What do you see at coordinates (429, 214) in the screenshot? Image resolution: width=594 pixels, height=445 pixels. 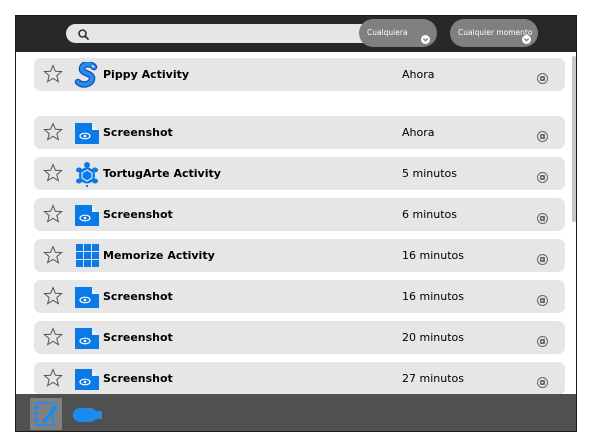 I see `entry-time: 6 minutos` at bounding box center [429, 214].